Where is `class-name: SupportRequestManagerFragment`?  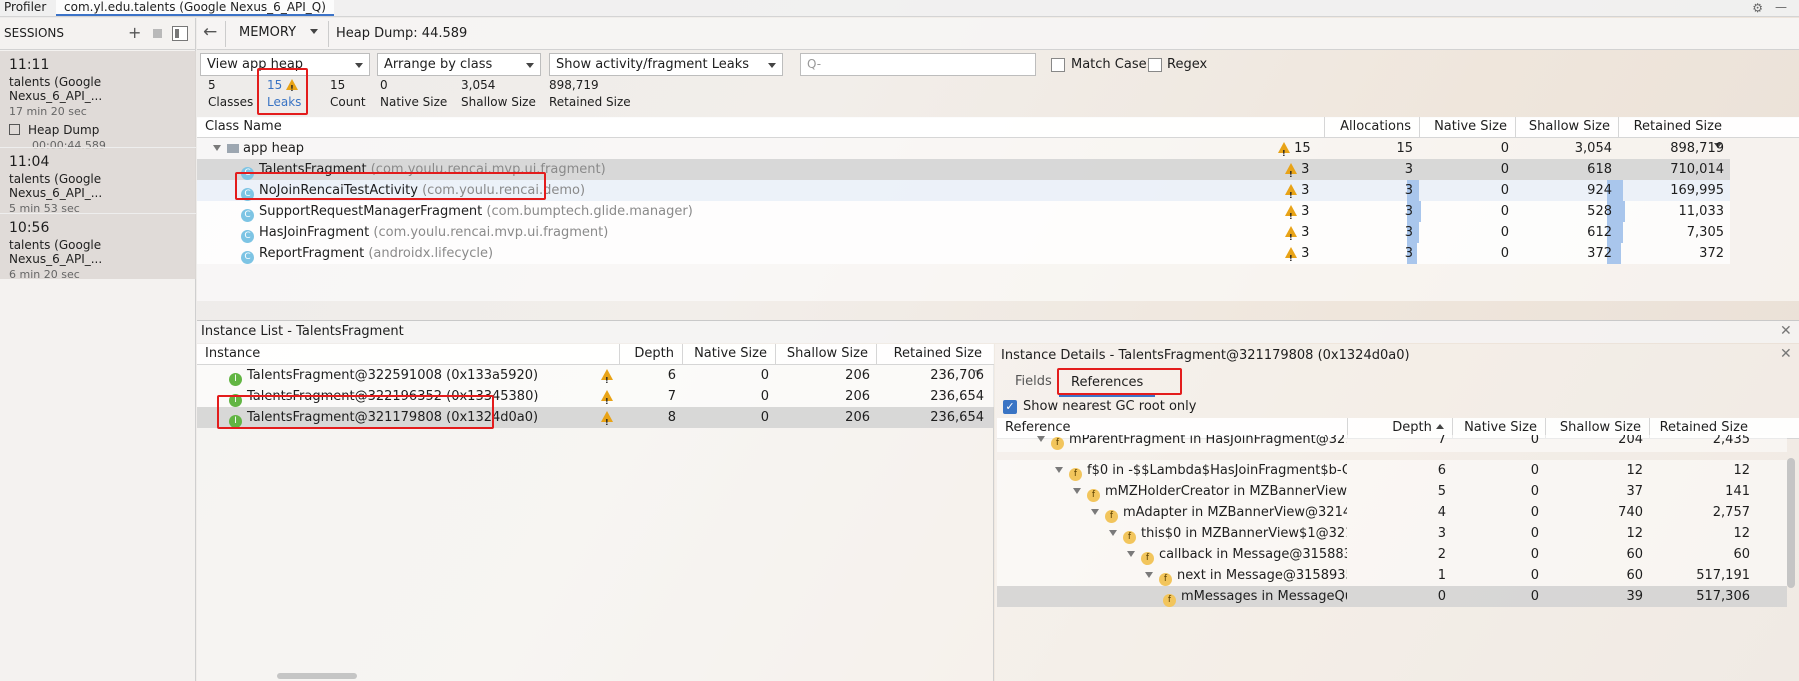 class-name: SupportRequestManagerFragment is located at coordinates (371, 211).